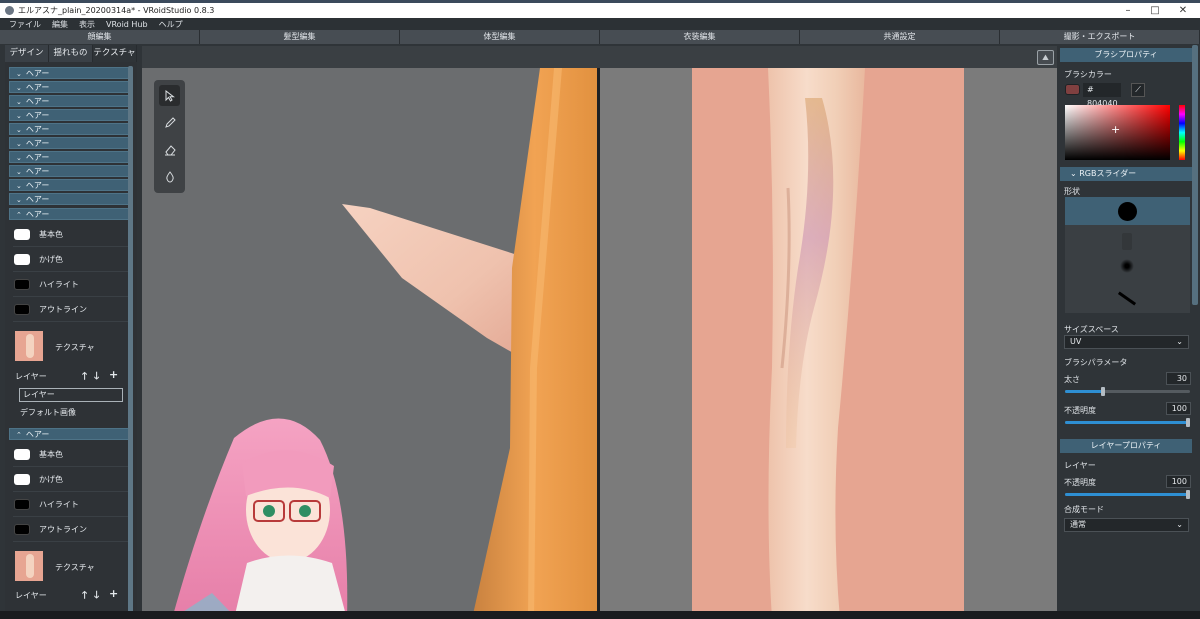 The width and height of the screenshot is (1200, 619). What do you see at coordinates (1126, 446) in the screenshot?
I see `layer-properties-header: レイヤープロパティ` at bounding box center [1126, 446].